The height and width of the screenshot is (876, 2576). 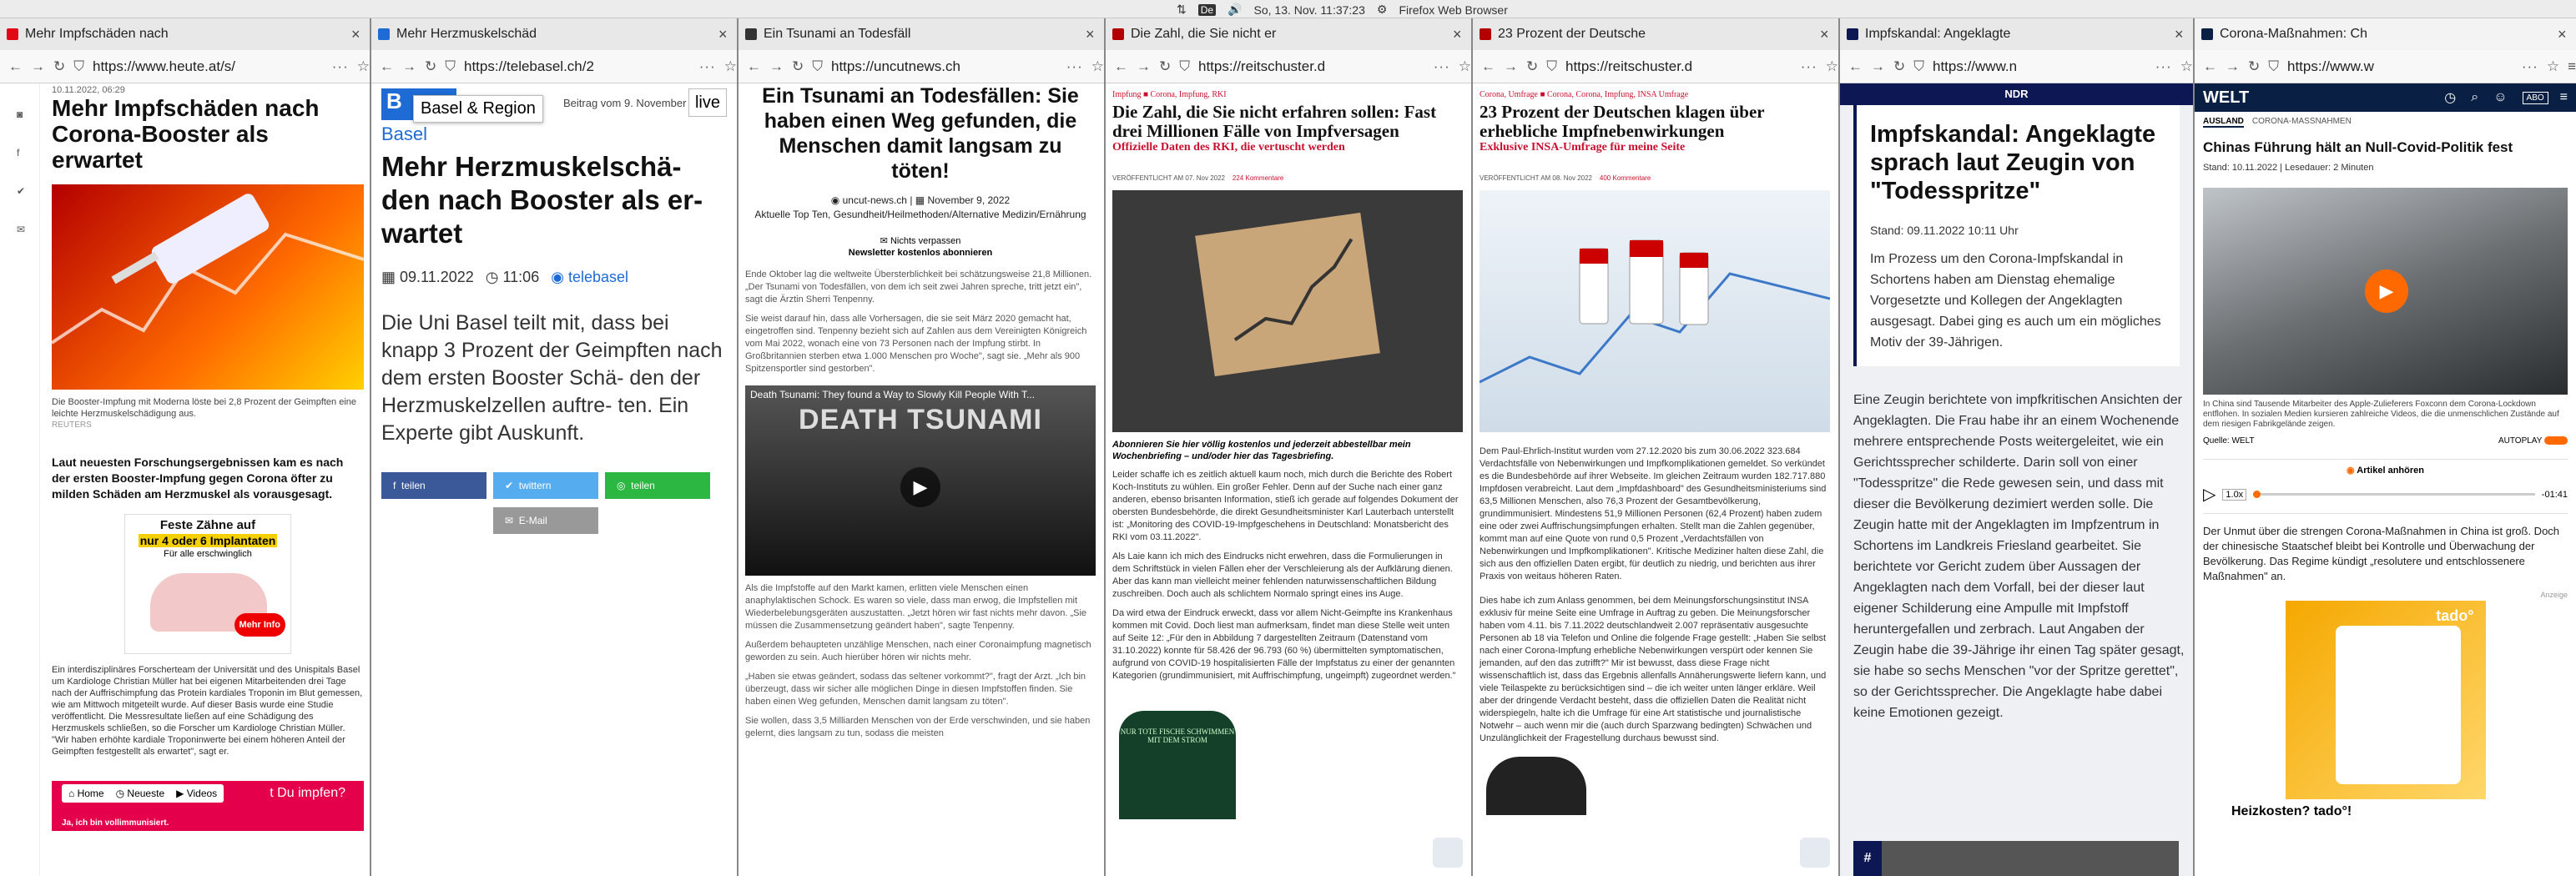 What do you see at coordinates (2572, 66) in the screenshot?
I see `menu-icon: ≡` at bounding box center [2572, 66].